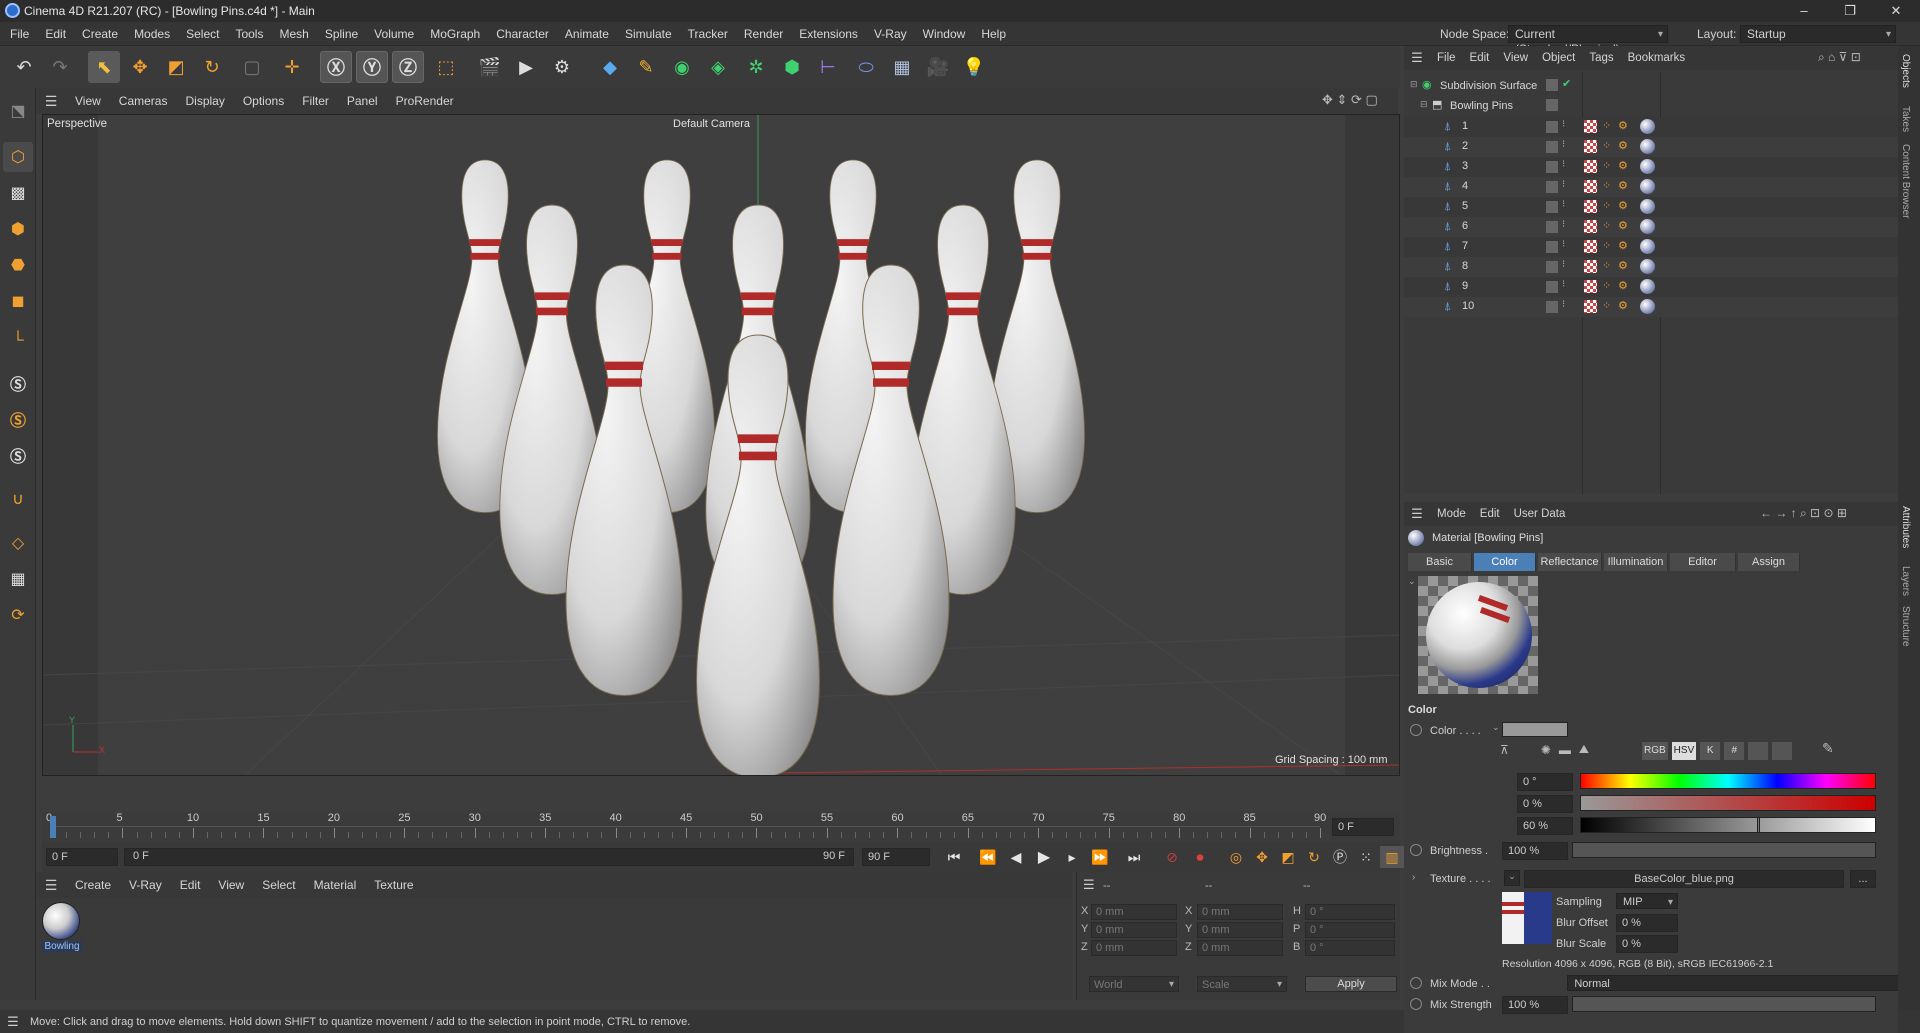  I want to click on key-rotate-icon: ↻, so click(1314, 857).